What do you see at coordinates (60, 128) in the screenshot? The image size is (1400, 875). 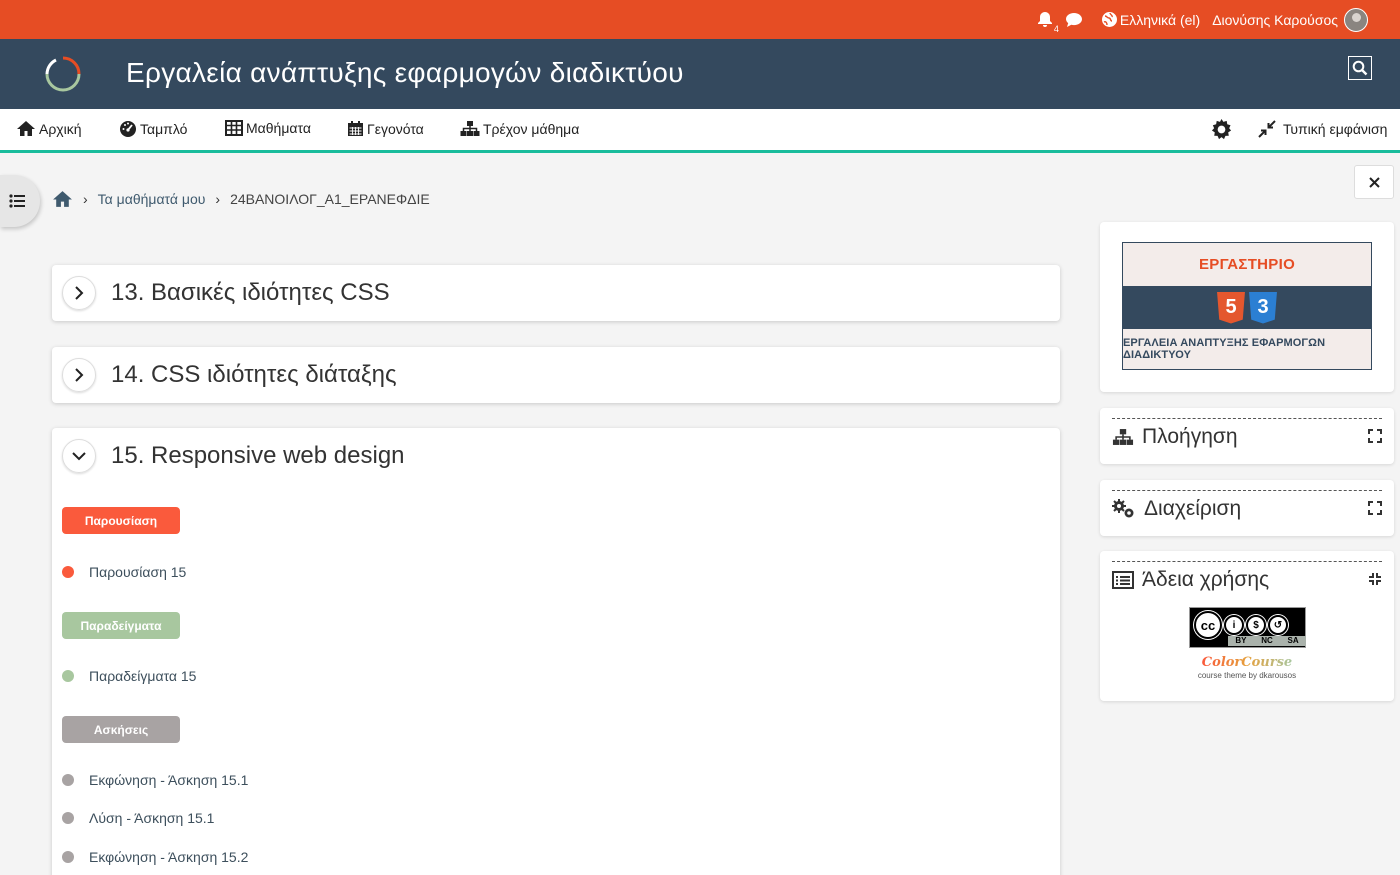 I see `nav-home-label: Αρχική` at bounding box center [60, 128].